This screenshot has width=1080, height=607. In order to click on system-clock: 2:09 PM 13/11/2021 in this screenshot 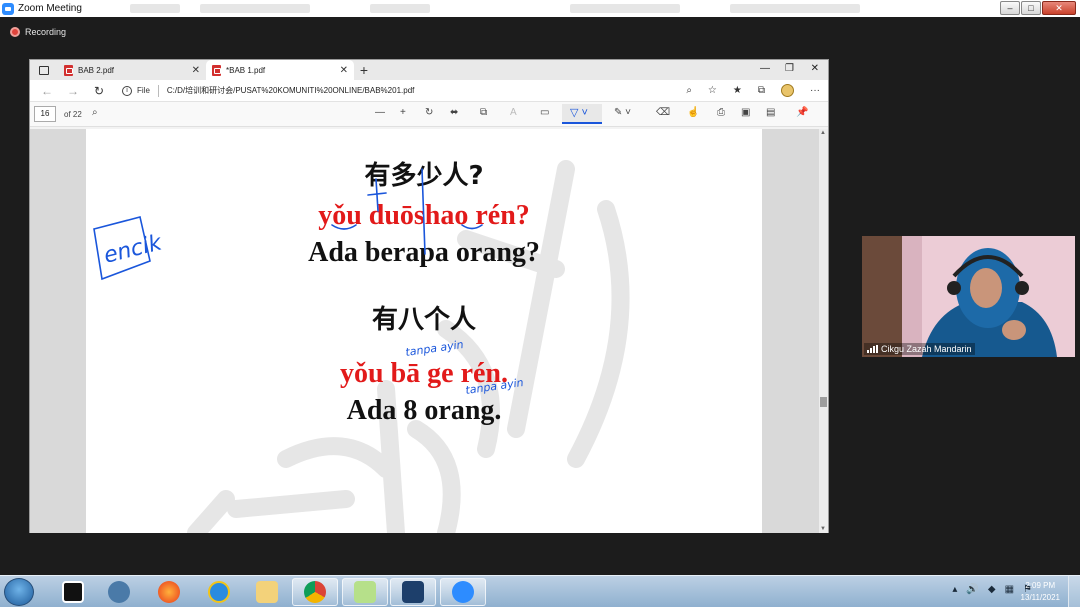, I will do `click(1040, 592)`.